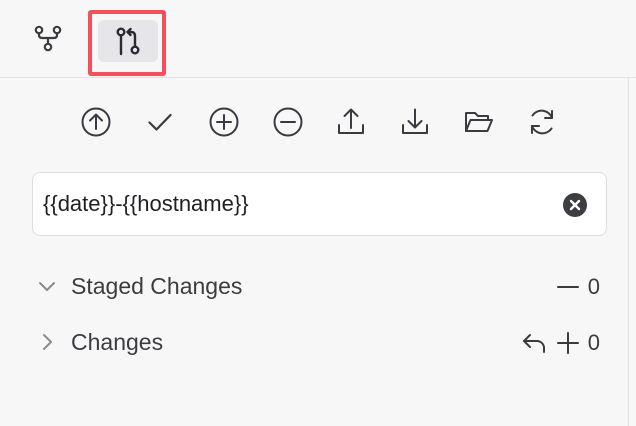 Image resolution: width=636 pixels, height=426 pixels. I want to click on source-control-tab, so click(128, 41).